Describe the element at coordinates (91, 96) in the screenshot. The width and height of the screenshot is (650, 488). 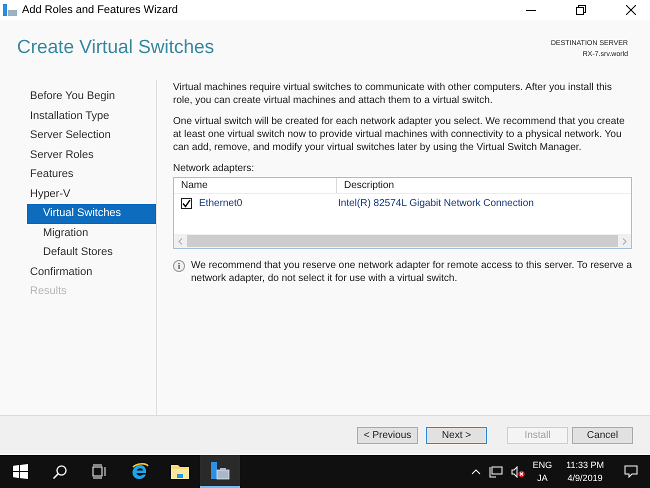
I see `nav-item: Before You Begin` at that location.